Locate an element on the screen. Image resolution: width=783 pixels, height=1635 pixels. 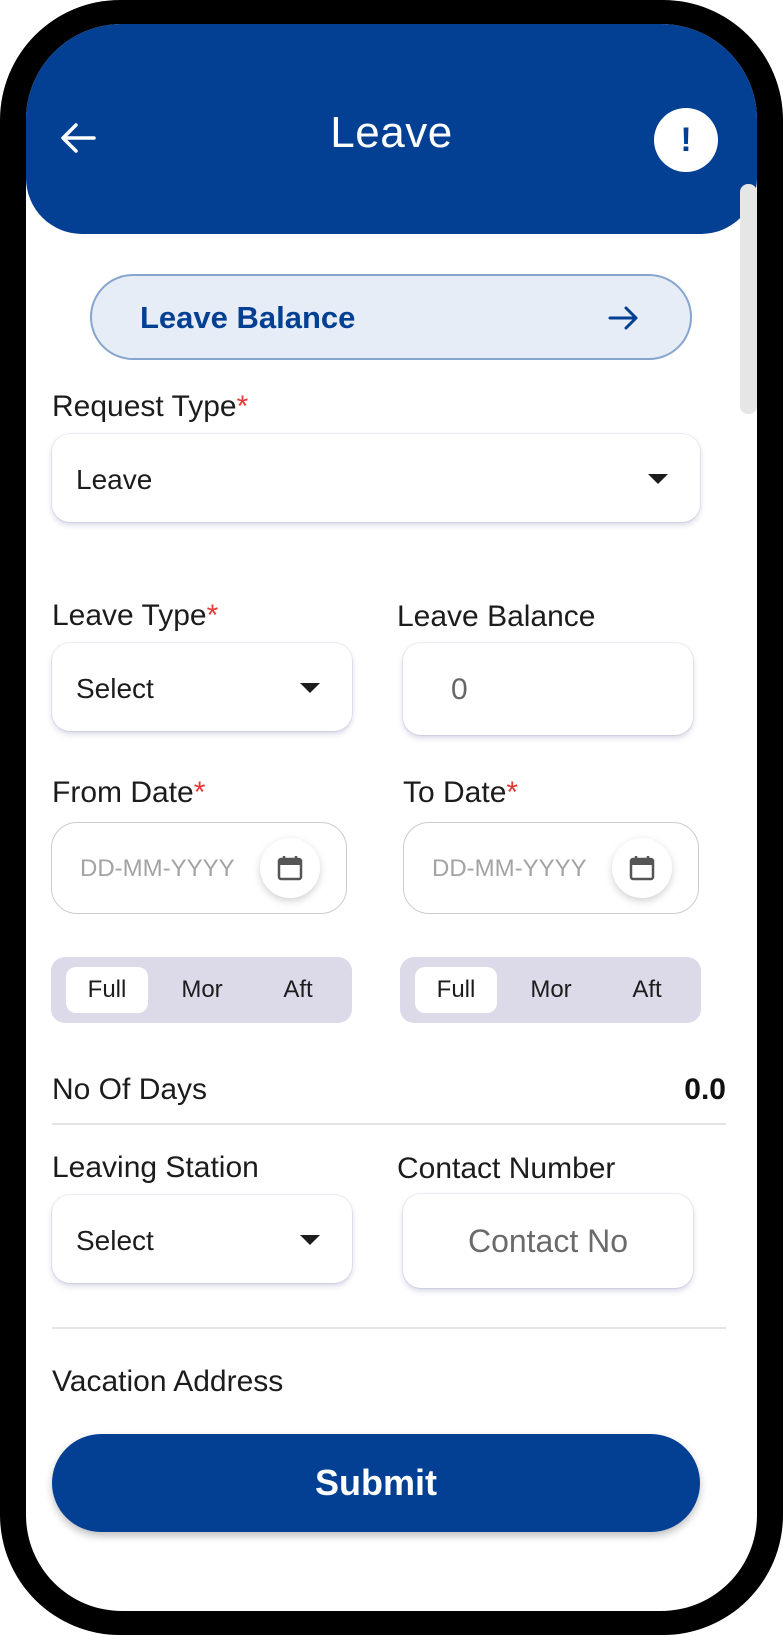
leave-balance-field: 0 is located at coordinates (548, 689).